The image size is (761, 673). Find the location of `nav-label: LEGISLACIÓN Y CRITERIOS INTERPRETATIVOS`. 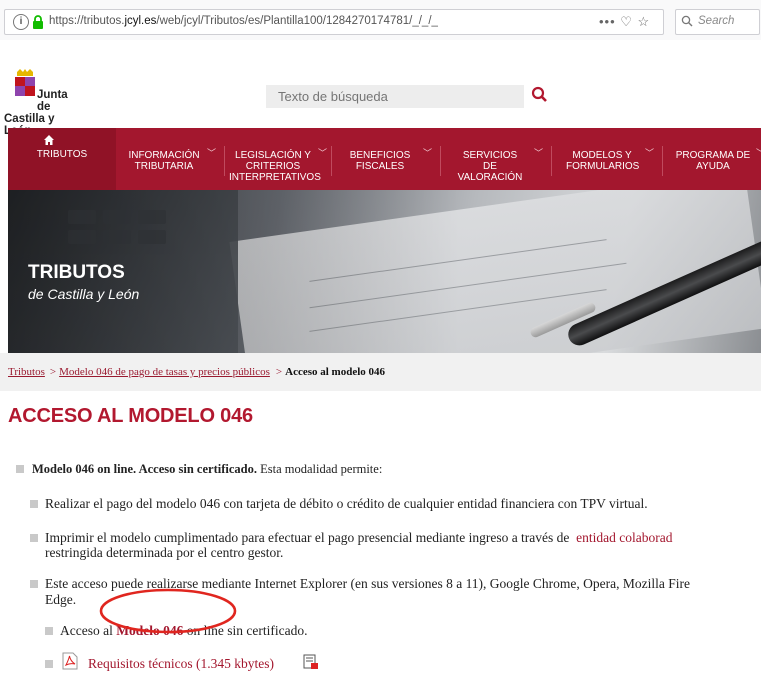

nav-label: LEGISLACIÓN Y CRITERIOS INTERPRETATIVOS is located at coordinates (275, 166).